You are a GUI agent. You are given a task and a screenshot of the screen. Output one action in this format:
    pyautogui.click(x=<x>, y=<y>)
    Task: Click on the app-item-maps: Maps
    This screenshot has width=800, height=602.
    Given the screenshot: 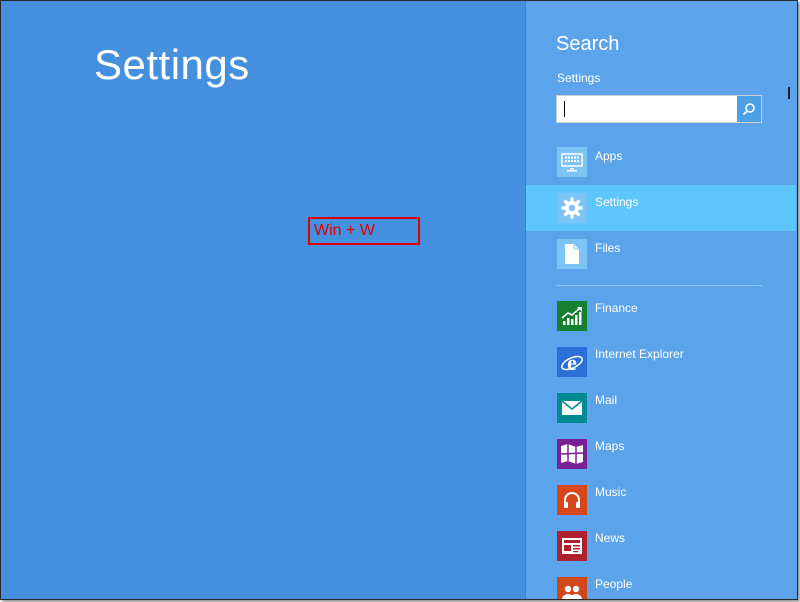 What is the action you would take?
    pyautogui.click(x=661, y=462)
    